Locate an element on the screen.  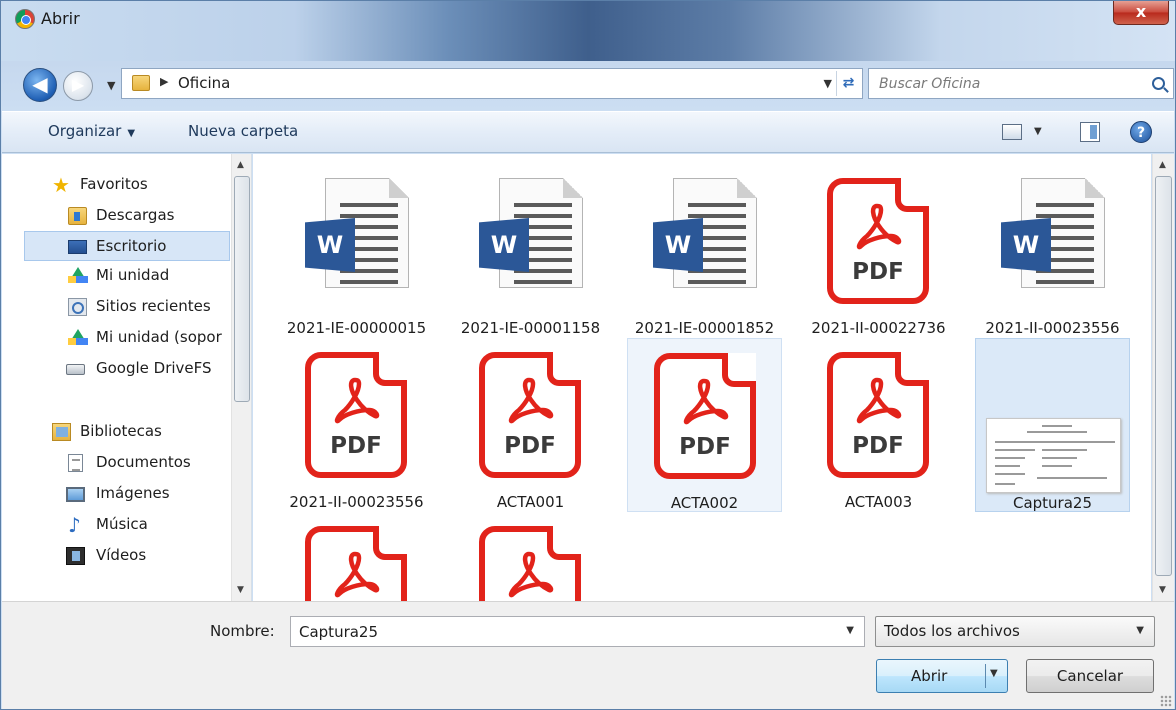
file-name: ACTA001 is located at coordinates (530, 502).